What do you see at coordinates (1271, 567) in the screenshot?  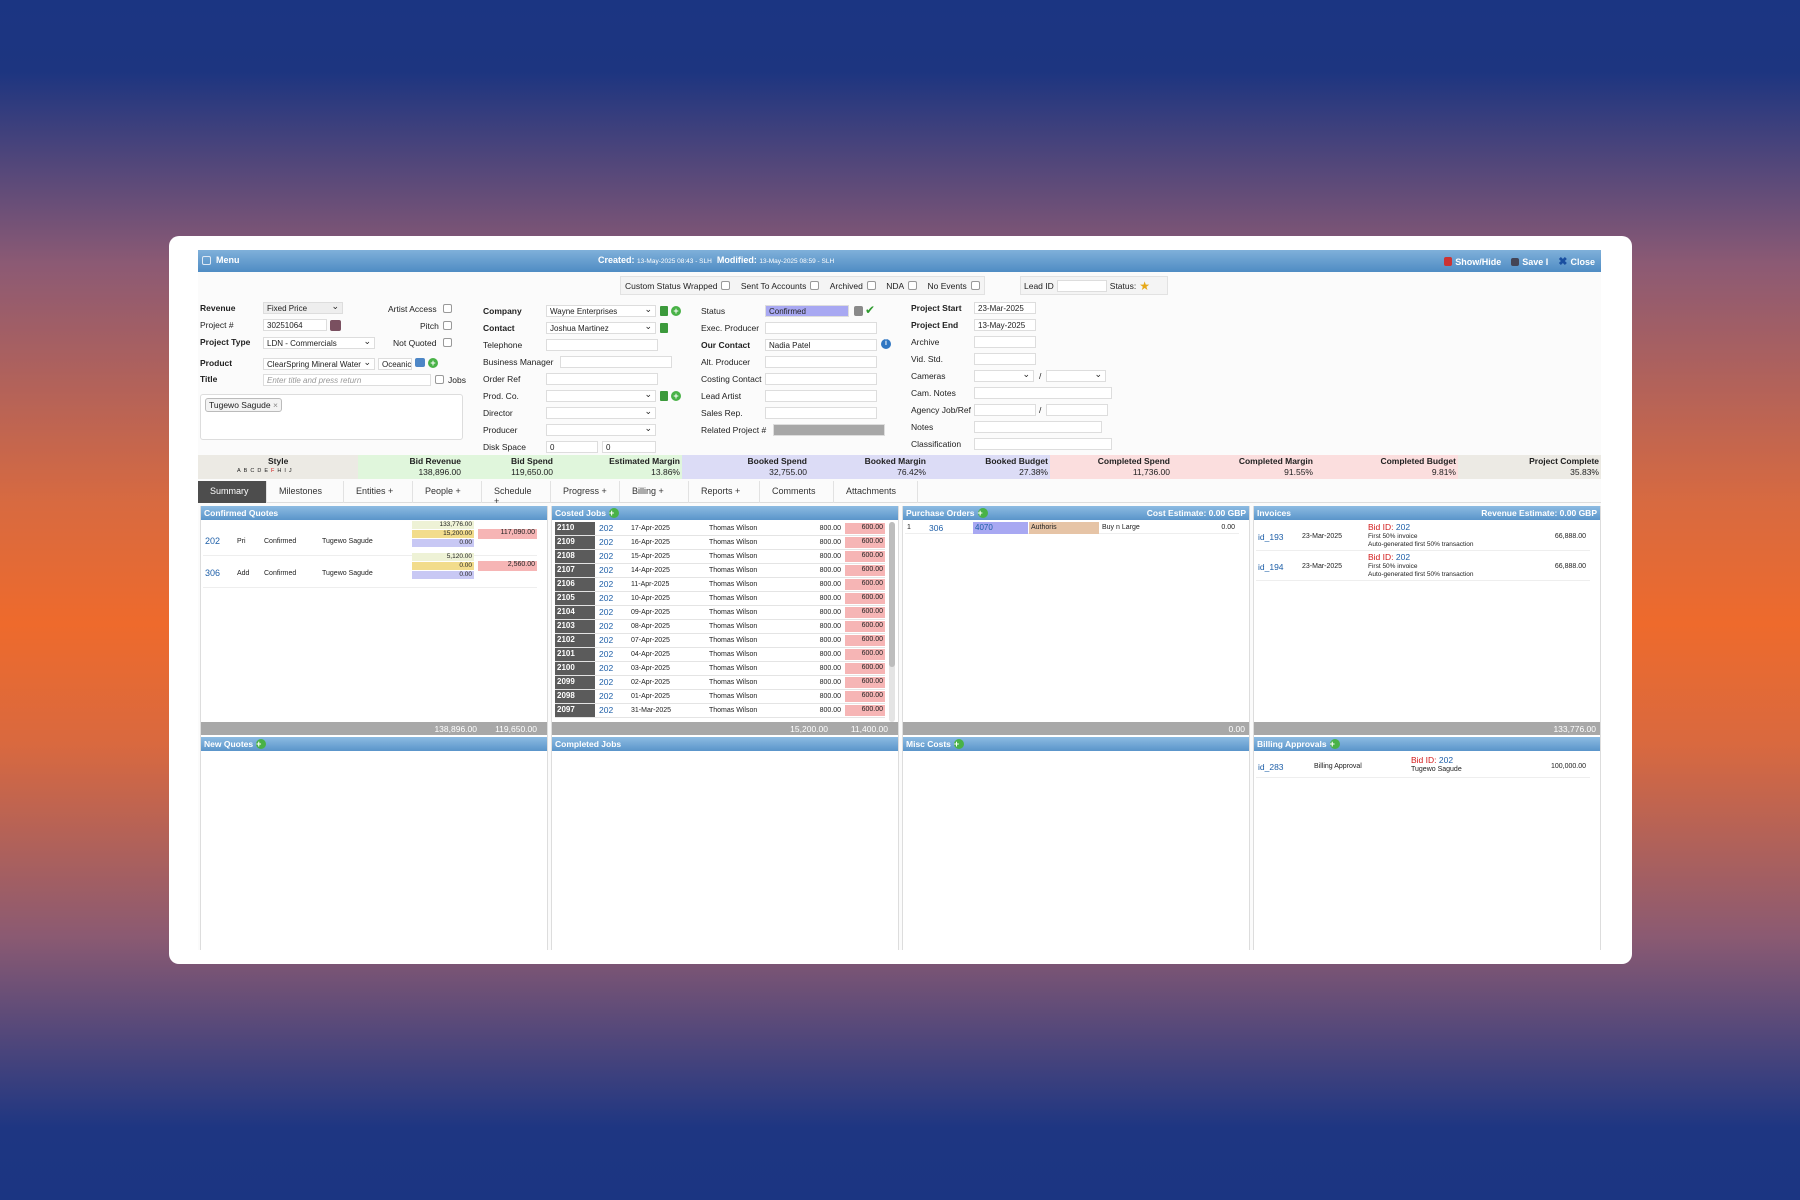 I see `invoice-id-link: id_194` at bounding box center [1271, 567].